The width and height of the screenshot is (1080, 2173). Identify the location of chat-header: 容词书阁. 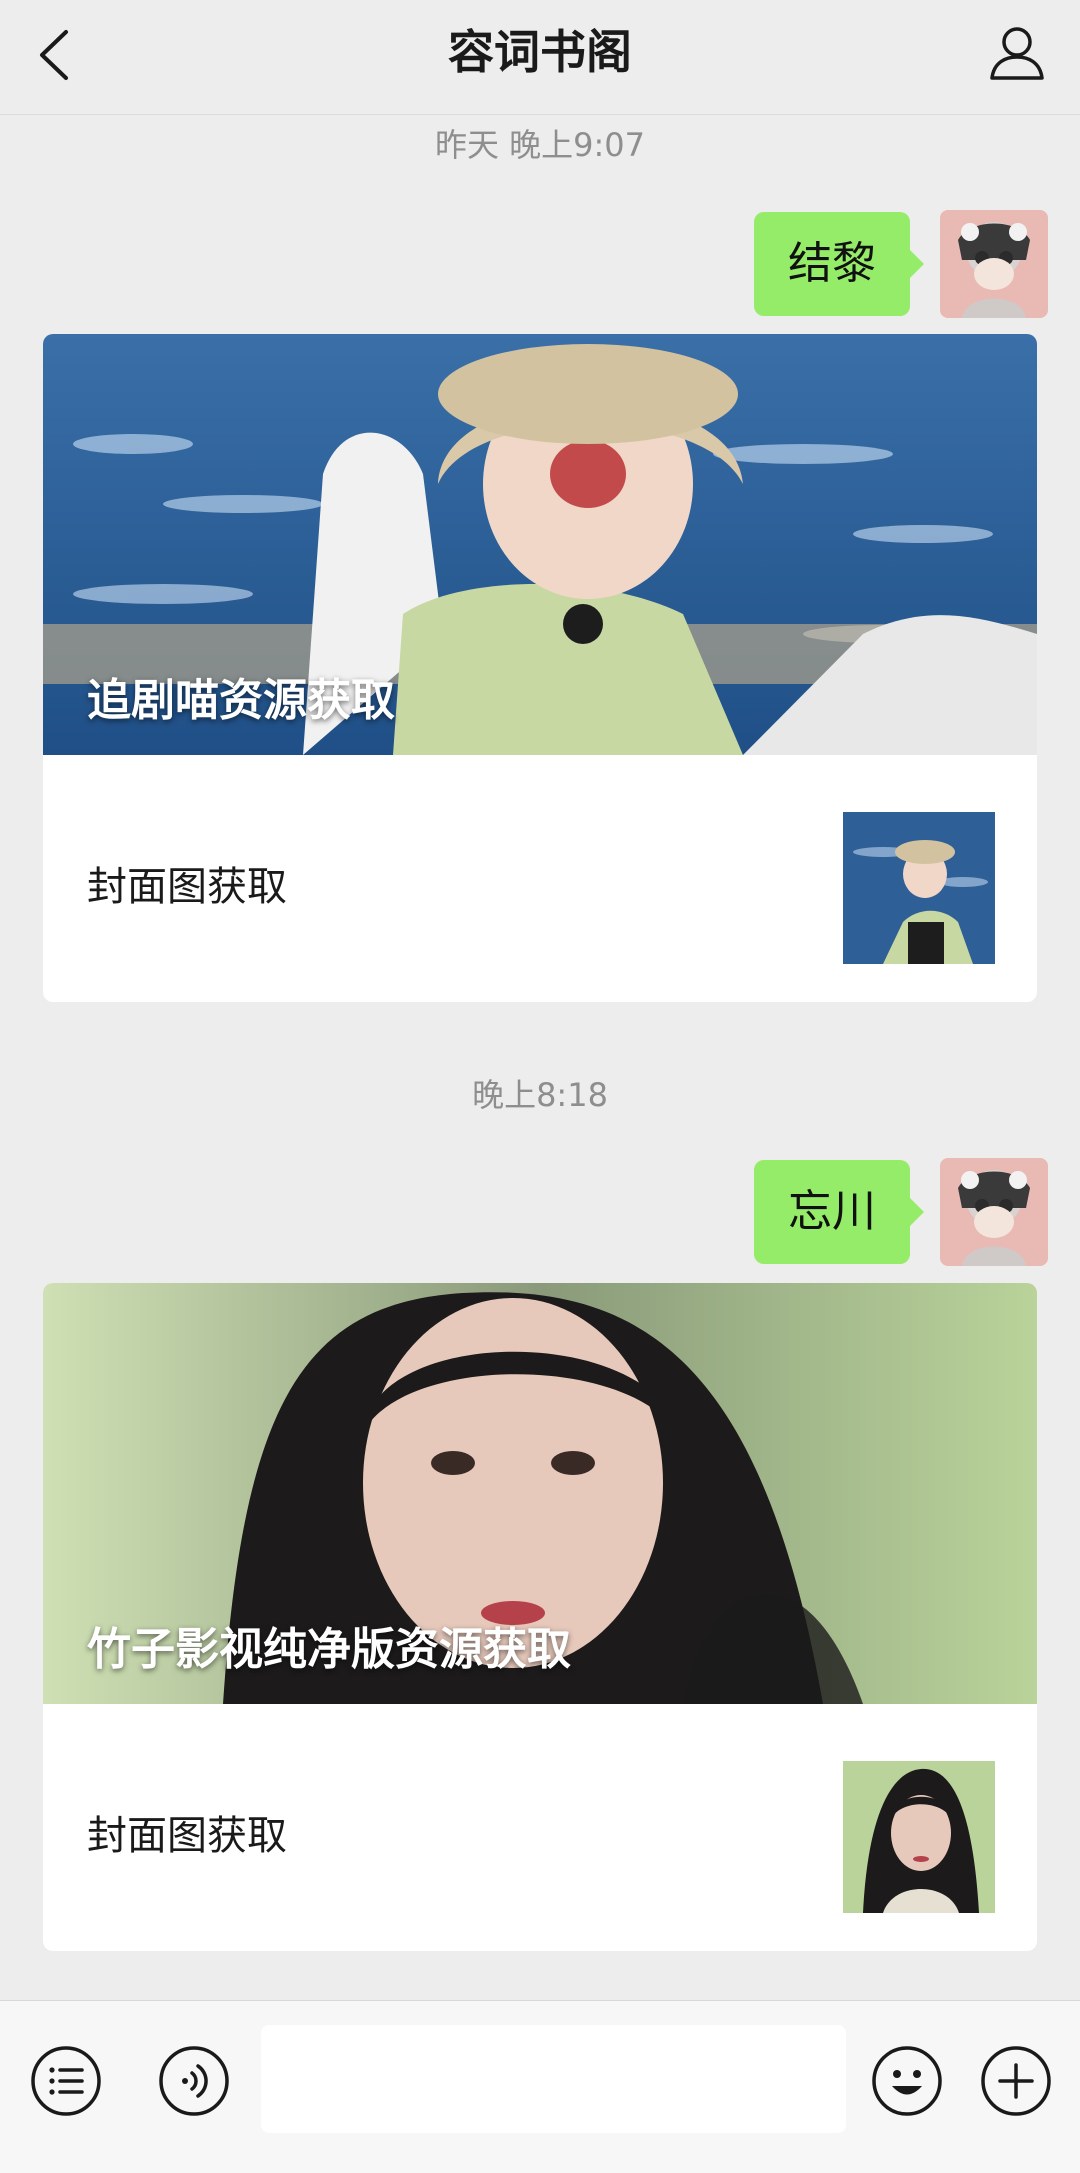
(540, 57).